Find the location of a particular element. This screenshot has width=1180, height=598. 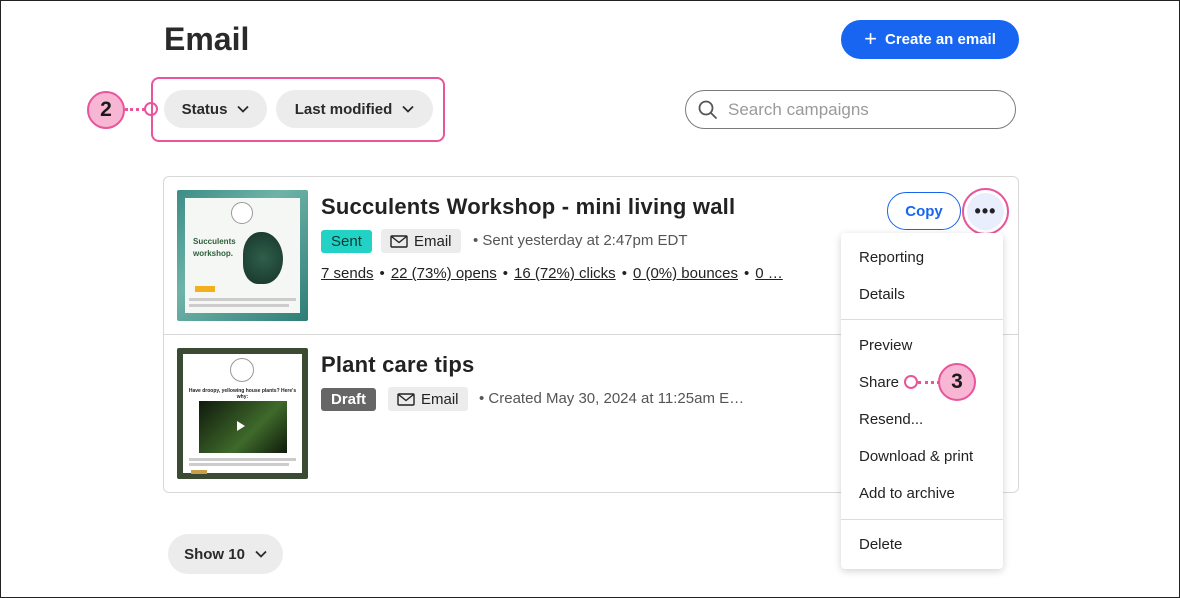

sort-filter-label: Last modified is located at coordinates (343, 109).